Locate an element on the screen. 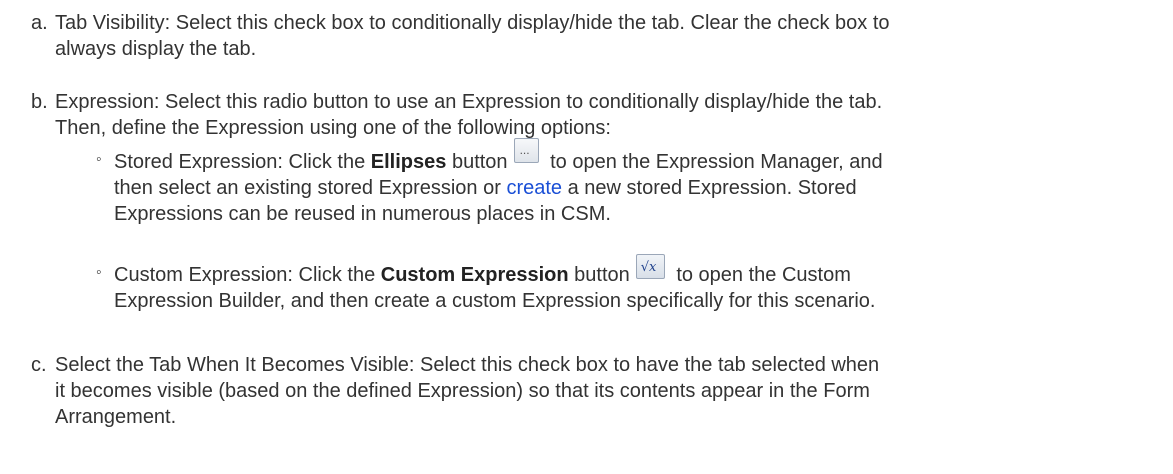  create-link: create is located at coordinates (534, 188).